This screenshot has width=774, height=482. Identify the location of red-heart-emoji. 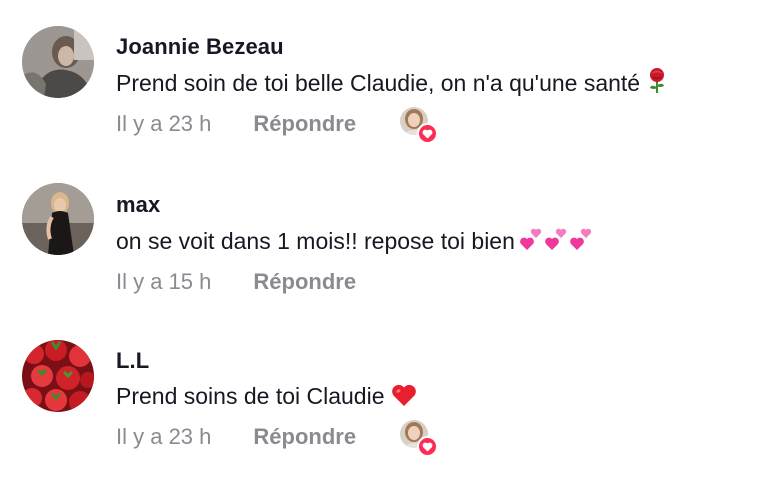
(404, 398).